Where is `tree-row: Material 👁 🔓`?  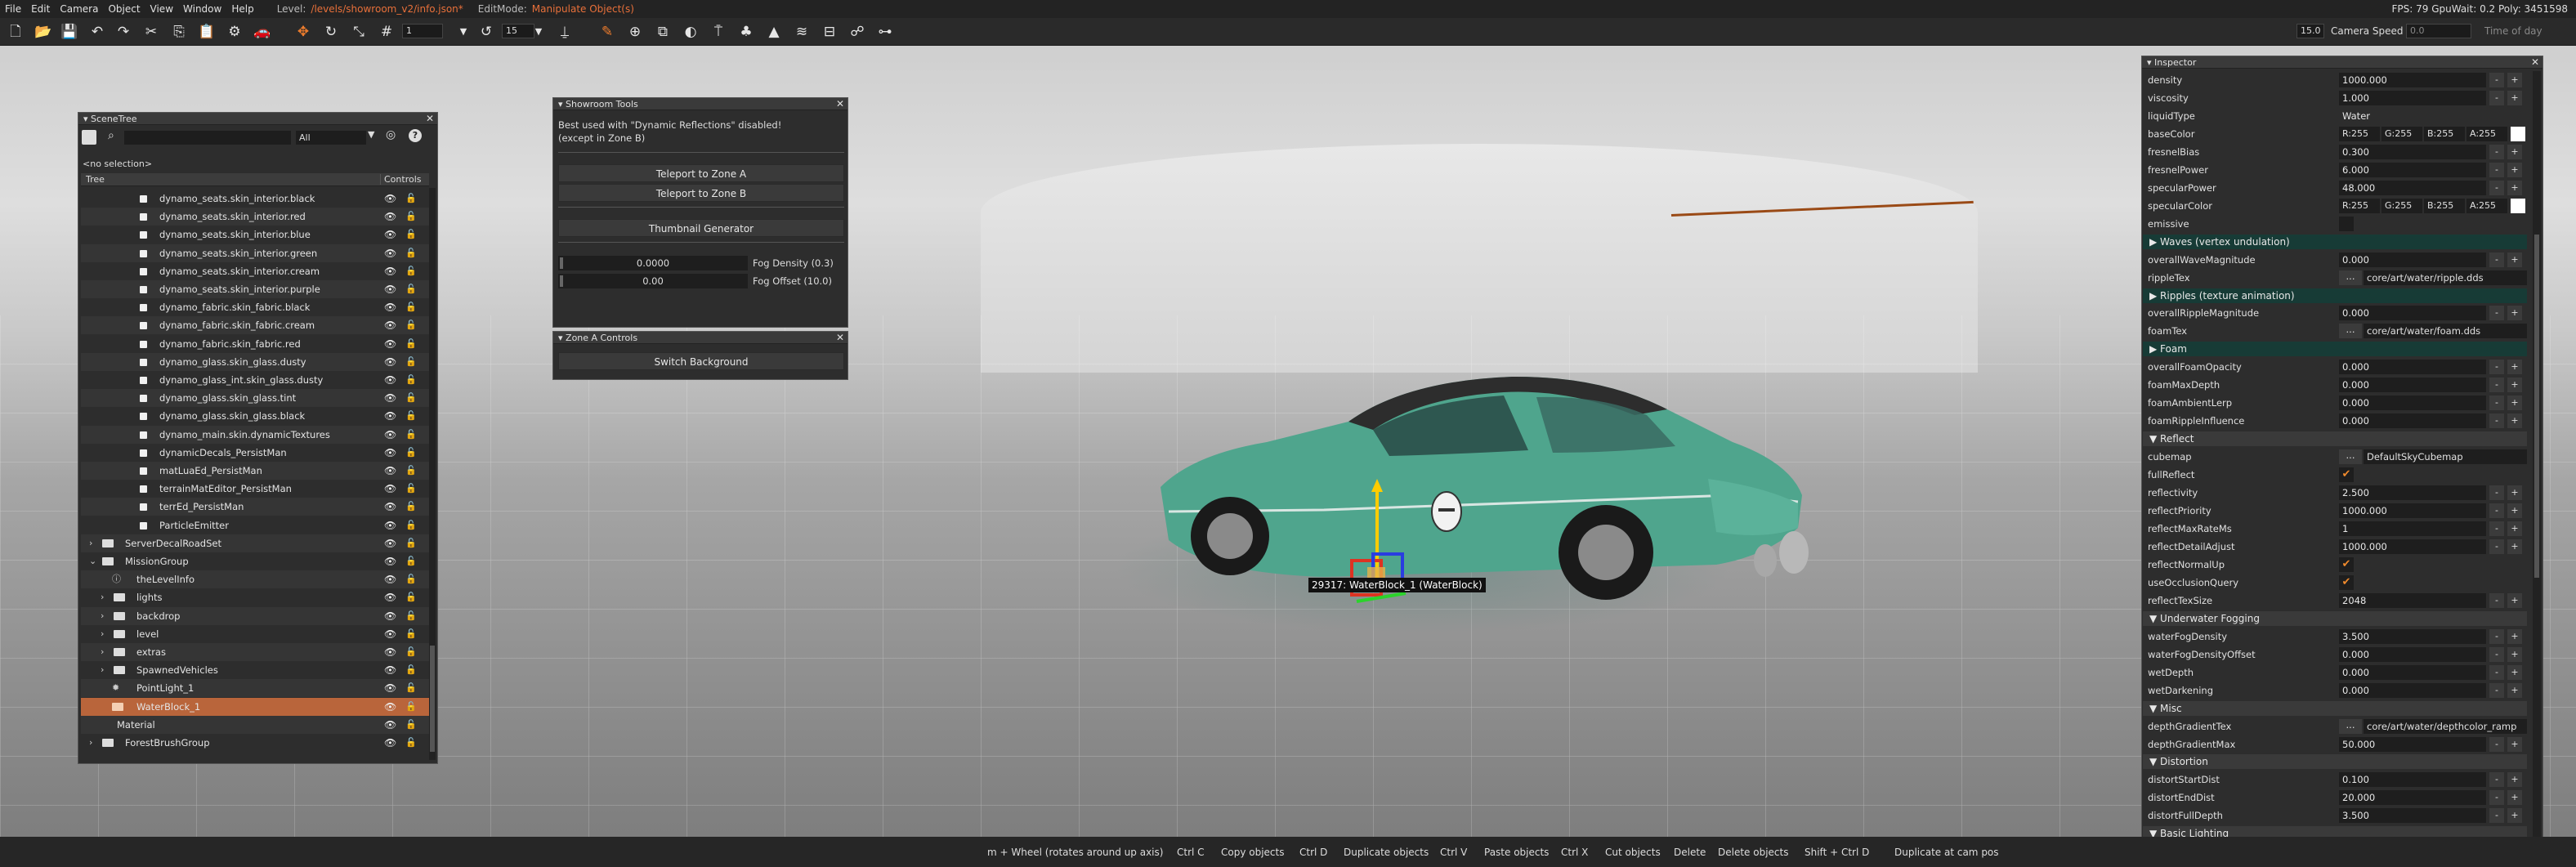
tree-row: Material 👁 🔓 is located at coordinates (255, 724).